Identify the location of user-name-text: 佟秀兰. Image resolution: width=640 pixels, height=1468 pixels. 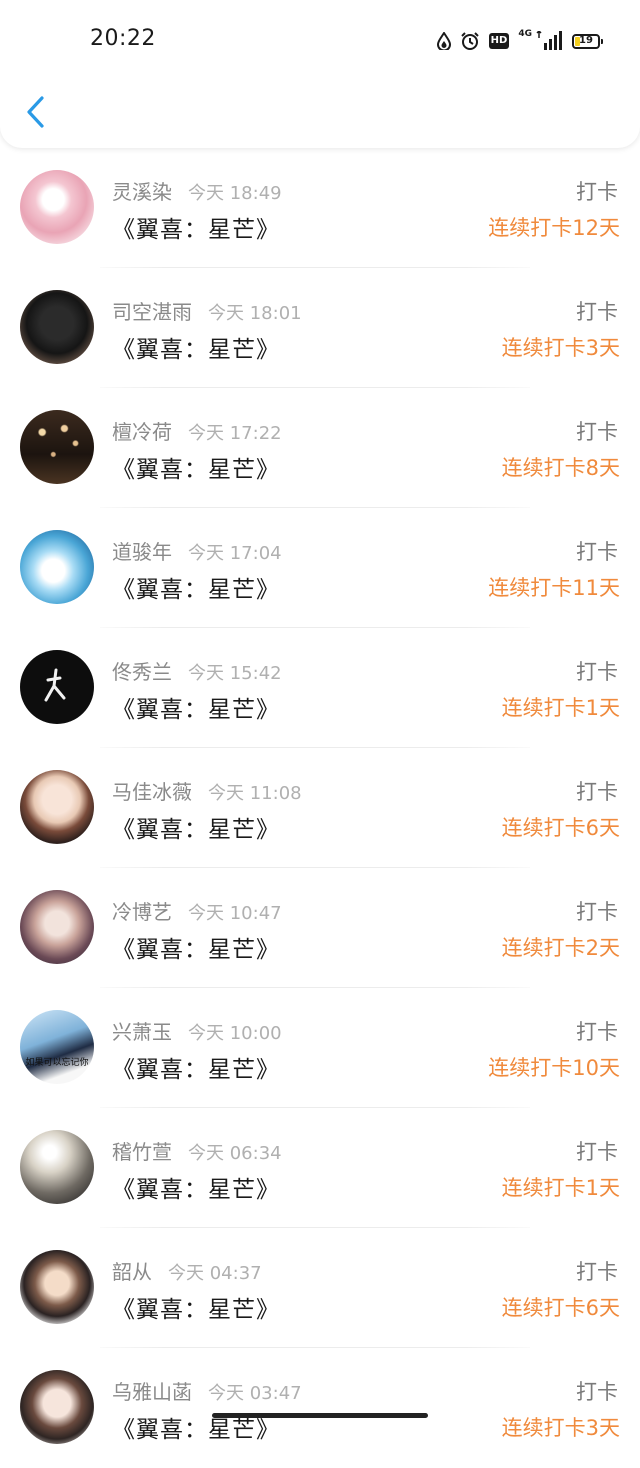
(142, 672).